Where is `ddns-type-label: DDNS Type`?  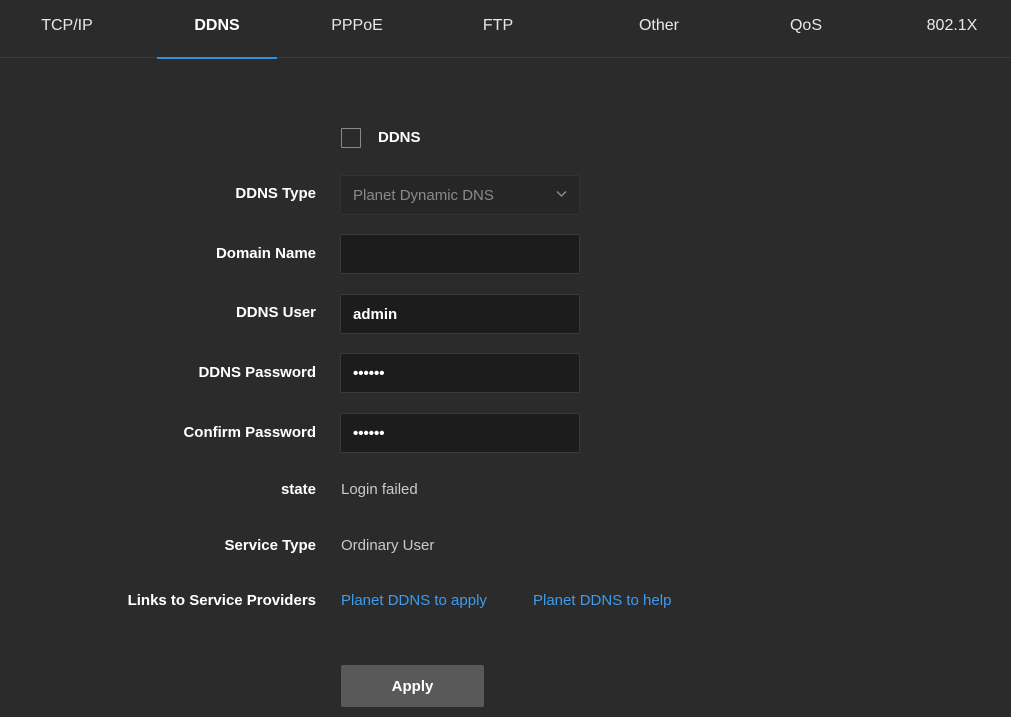 ddns-type-label: DDNS Type is located at coordinates (275, 193).